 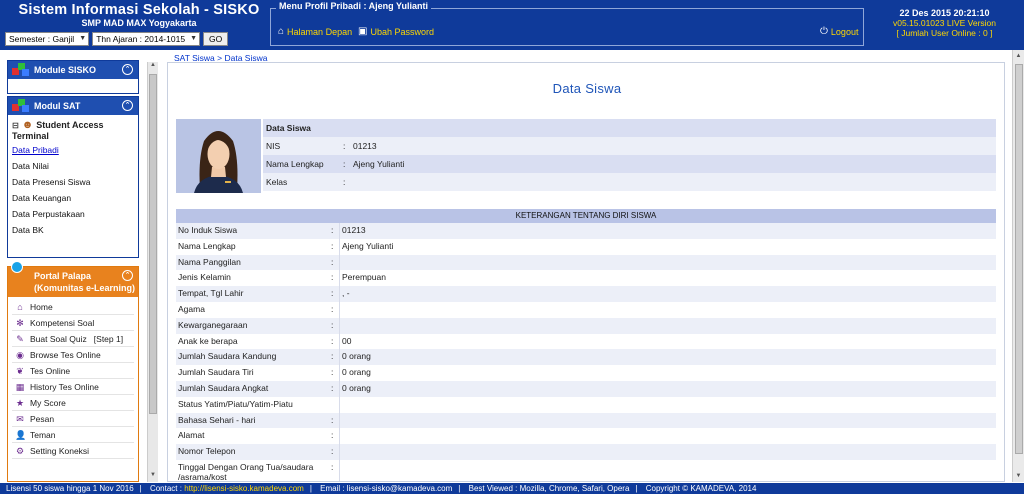 What do you see at coordinates (586, 294) in the screenshot?
I see `detail-row: Tempat, Tgl Lahir: , -` at bounding box center [586, 294].